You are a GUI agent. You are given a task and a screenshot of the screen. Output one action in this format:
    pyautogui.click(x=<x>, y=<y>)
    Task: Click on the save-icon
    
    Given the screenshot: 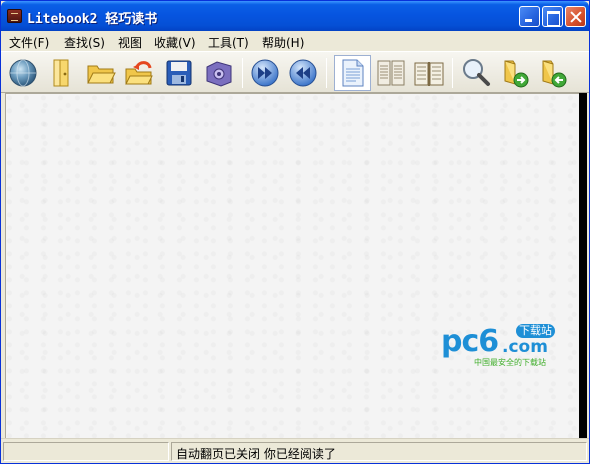 What is the action you would take?
    pyautogui.click(x=179, y=73)
    